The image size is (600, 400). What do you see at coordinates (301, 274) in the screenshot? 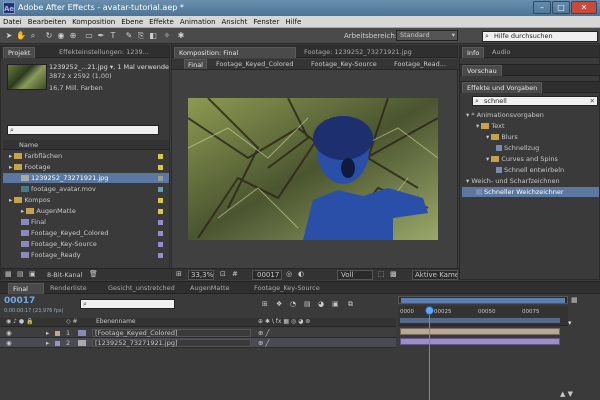
I see `channel-icon: ◐` at bounding box center [301, 274].